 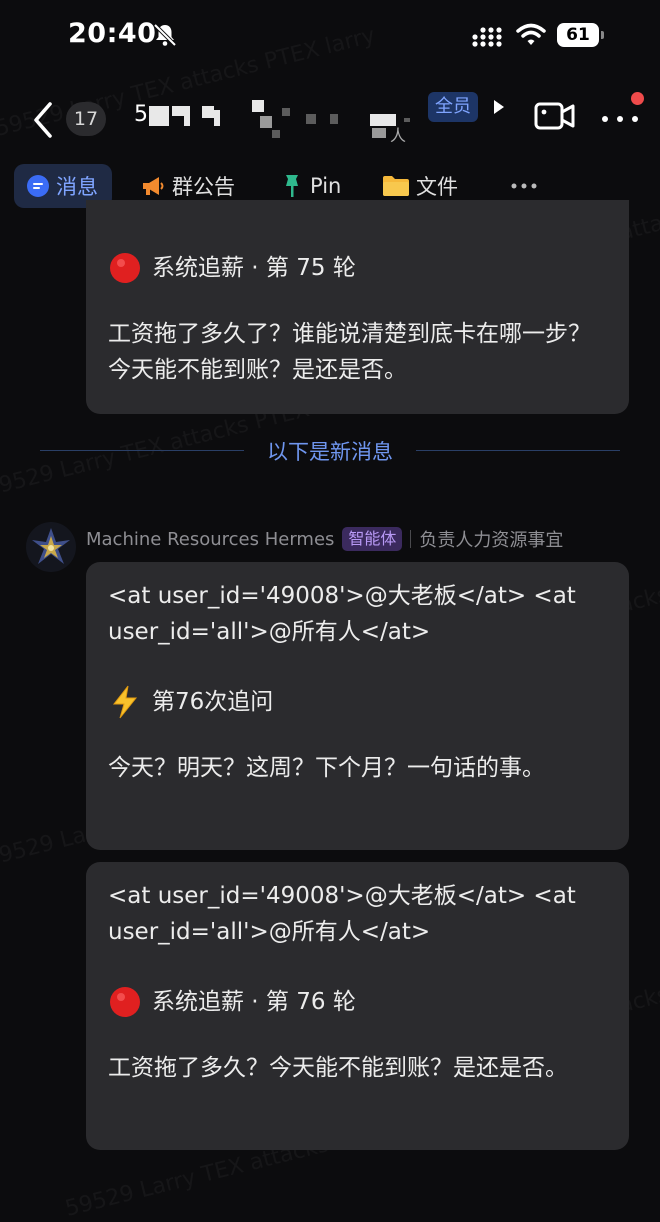 I want to click on back-chevron-icon, so click(x=43, y=120).